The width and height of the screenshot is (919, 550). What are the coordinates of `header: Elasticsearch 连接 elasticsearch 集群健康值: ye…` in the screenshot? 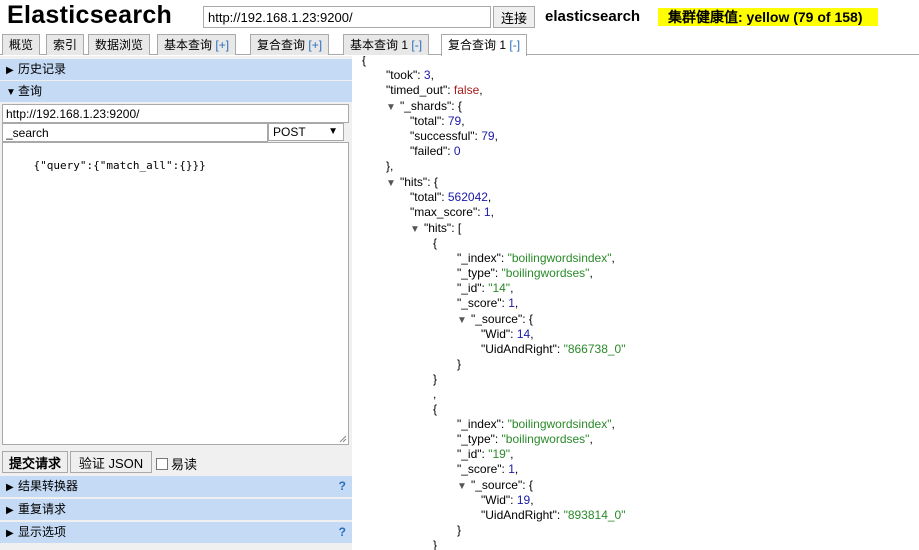 It's located at (459, 16).